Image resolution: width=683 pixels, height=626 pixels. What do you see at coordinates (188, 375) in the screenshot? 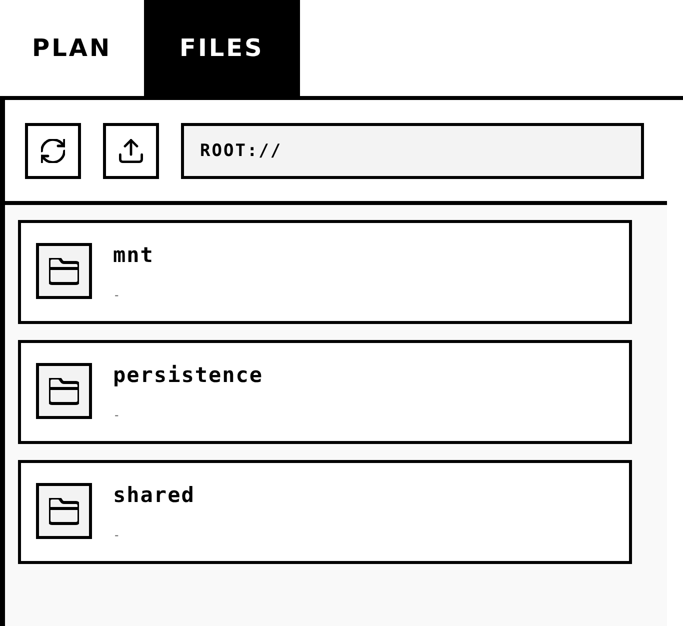
I see `folder-name: persistence` at bounding box center [188, 375].